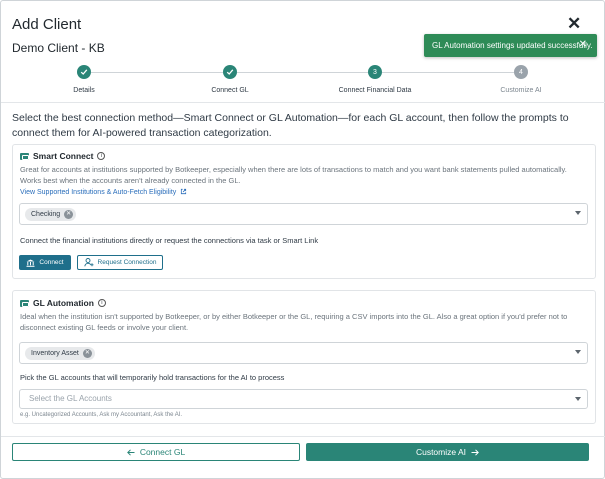 This screenshot has height=479, width=605. I want to click on next-button-label: Customize AI, so click(441, 452).